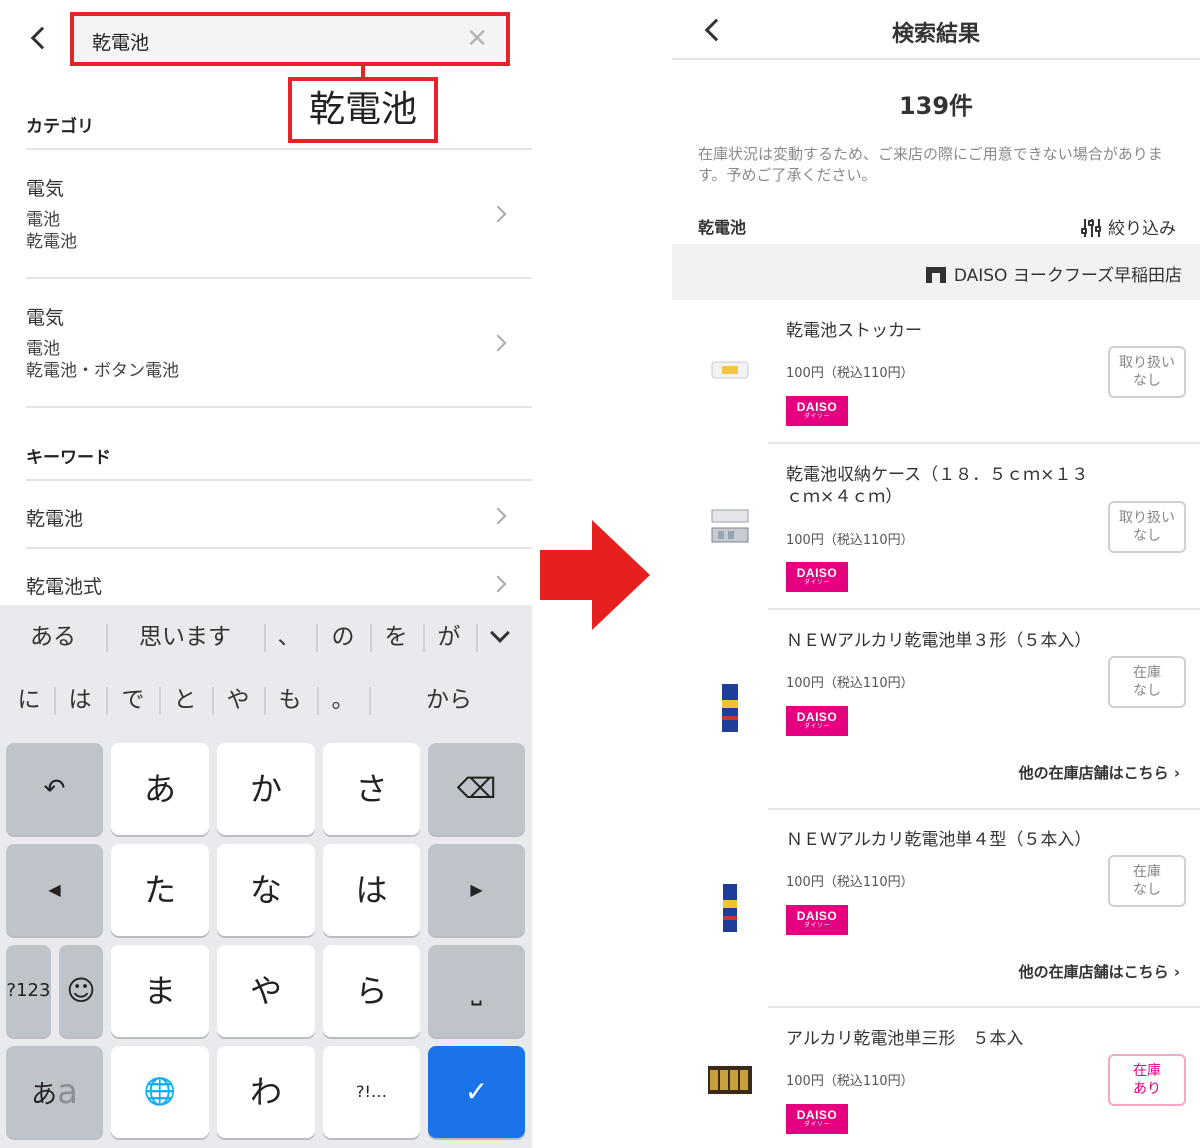 Image resolution: width=1200 pixels, height=1148 pixels. I want to click on suggestion: 。, so click(343, 700).